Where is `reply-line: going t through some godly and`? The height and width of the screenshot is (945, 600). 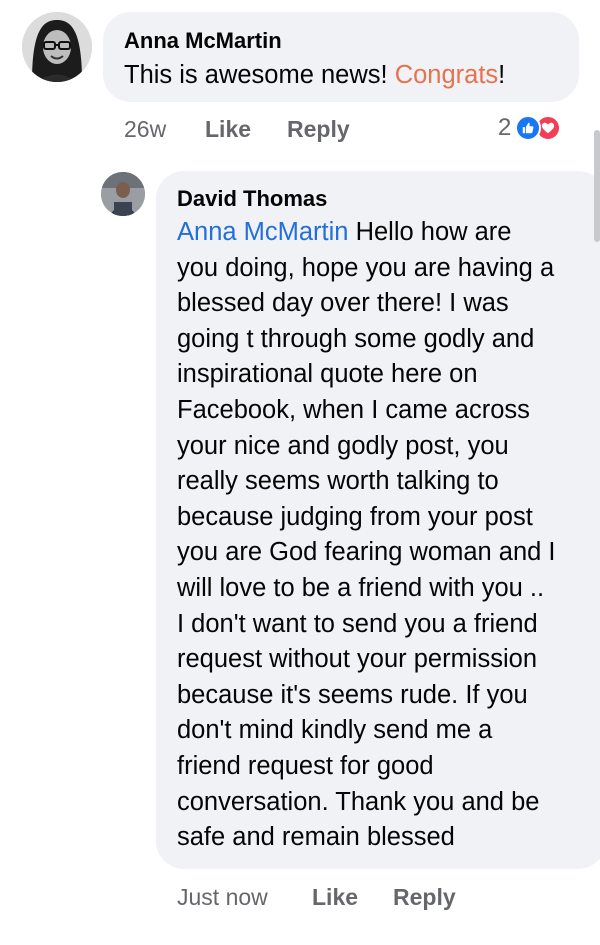 reply-line: going t through some godly and is located at coordinates (356, 338).